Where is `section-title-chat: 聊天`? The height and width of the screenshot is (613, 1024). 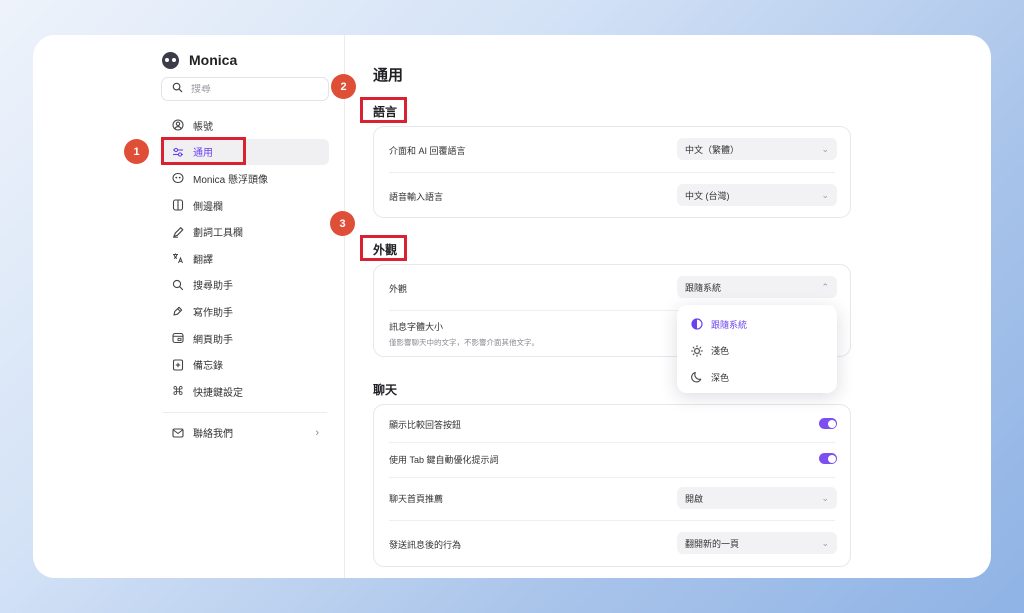
section-title-chat: 聊天 is located at coordinates (385, 390).